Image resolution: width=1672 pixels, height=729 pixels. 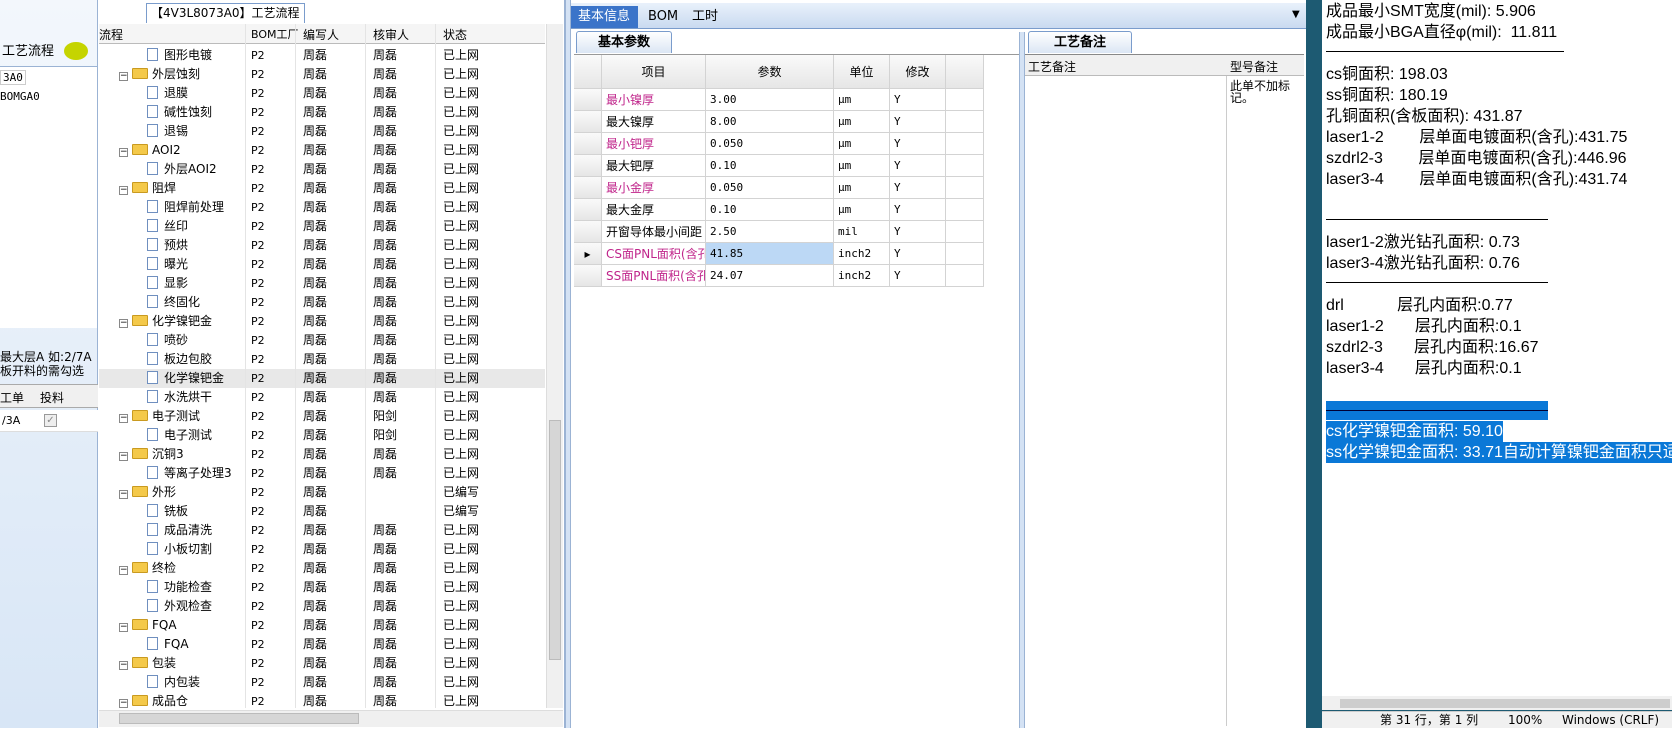 What do you see at coordinates (322, 587) in the screenshot?
I see `tree-row: 功能检查 P2 周磊 周磊 已上网` at bounding box center [322, 587].